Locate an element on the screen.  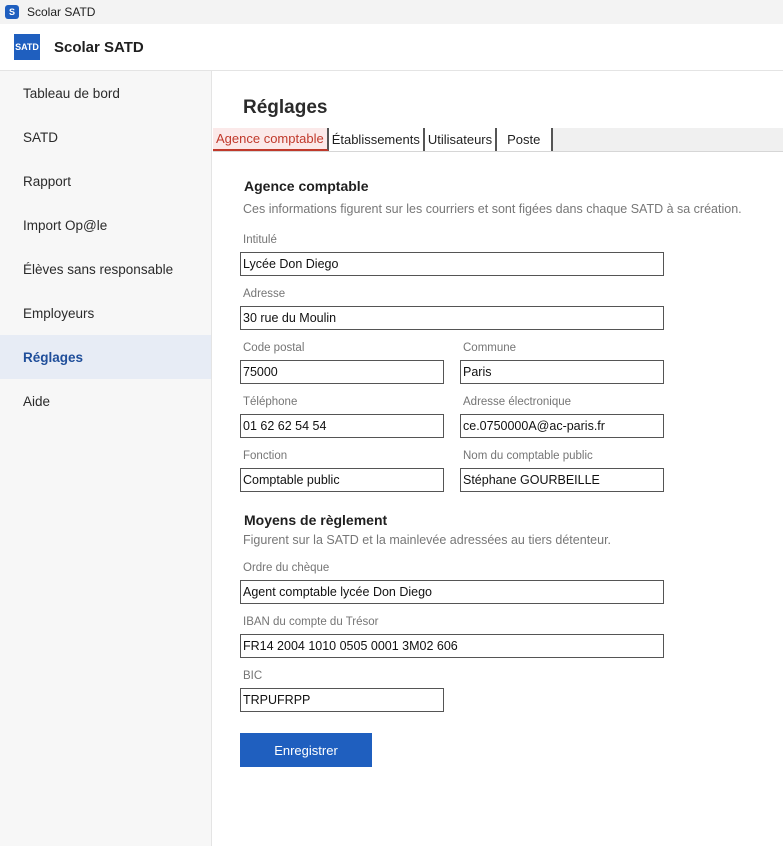
tab-etablissements: Établissements is located at coordinates (376, 139).